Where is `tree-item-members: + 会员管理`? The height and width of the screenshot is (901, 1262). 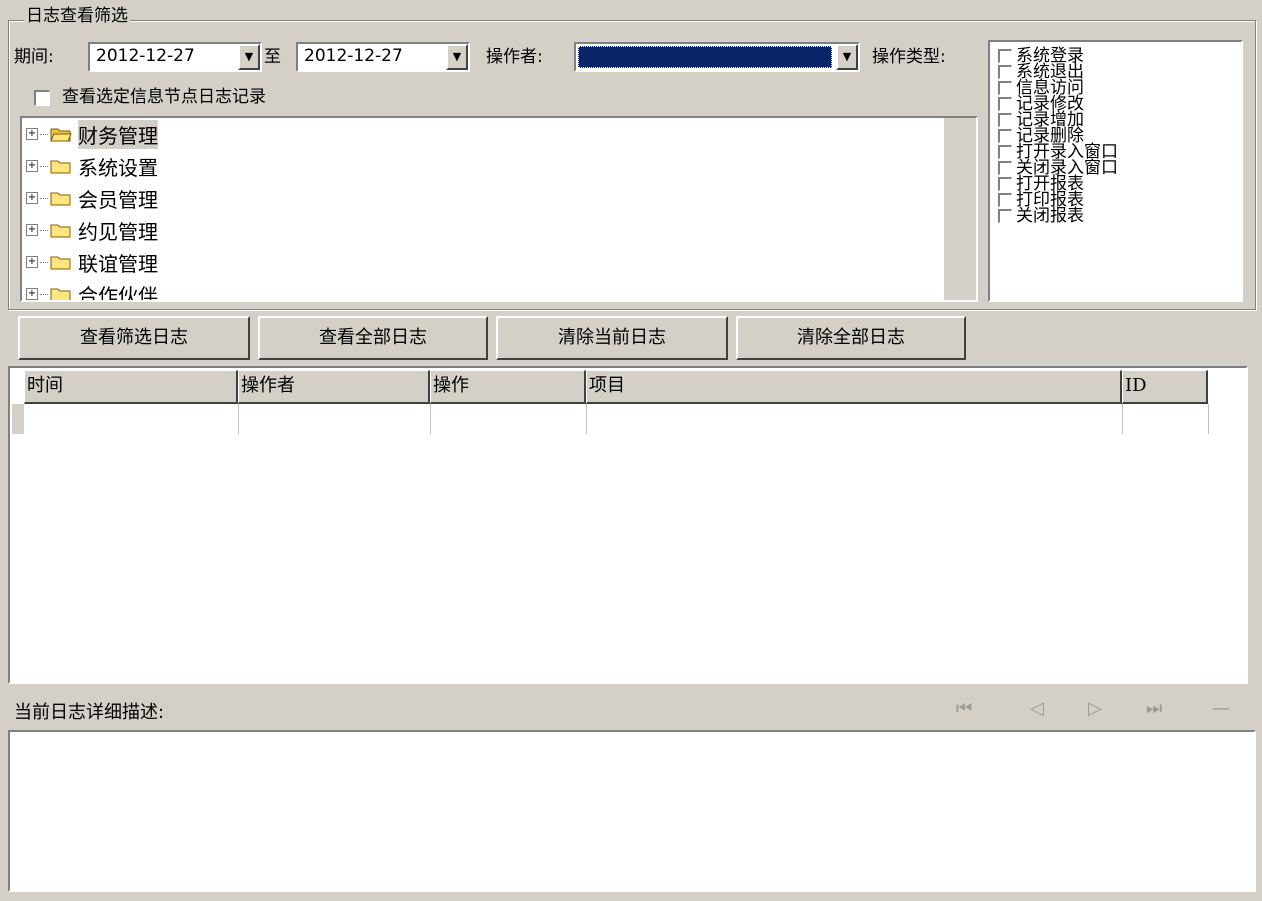
tree-item-members: + 会员管理 is located at coordinates (92, 198).